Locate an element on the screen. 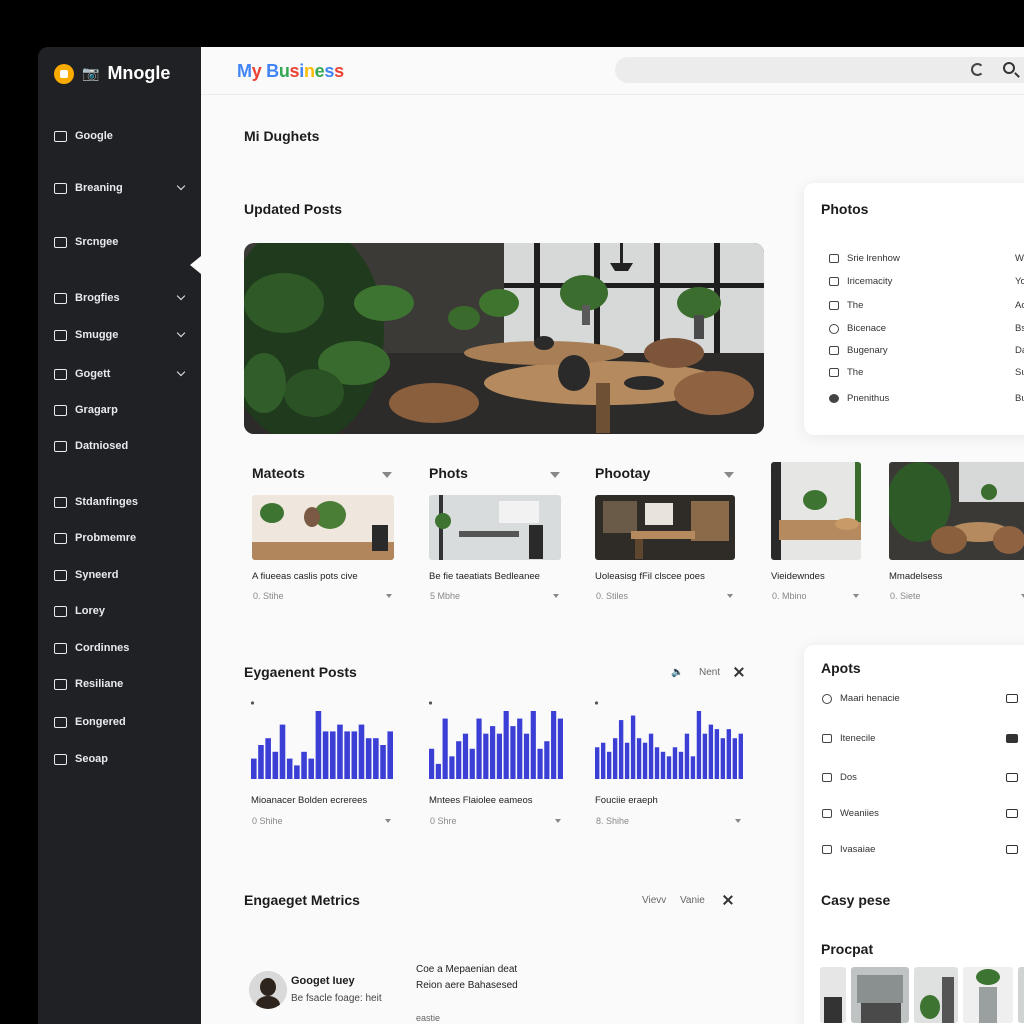 This screenshot has width=1024, height=1024. app-logo: My Business is located at coordinates (290, 71).